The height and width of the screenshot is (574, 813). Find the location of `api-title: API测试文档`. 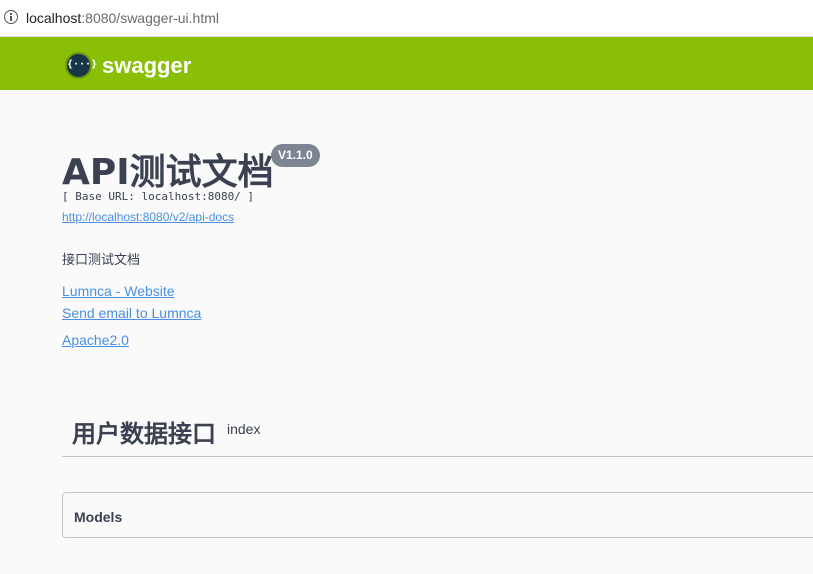

api-title: API测试文档 is located at coordinates (168, 172).